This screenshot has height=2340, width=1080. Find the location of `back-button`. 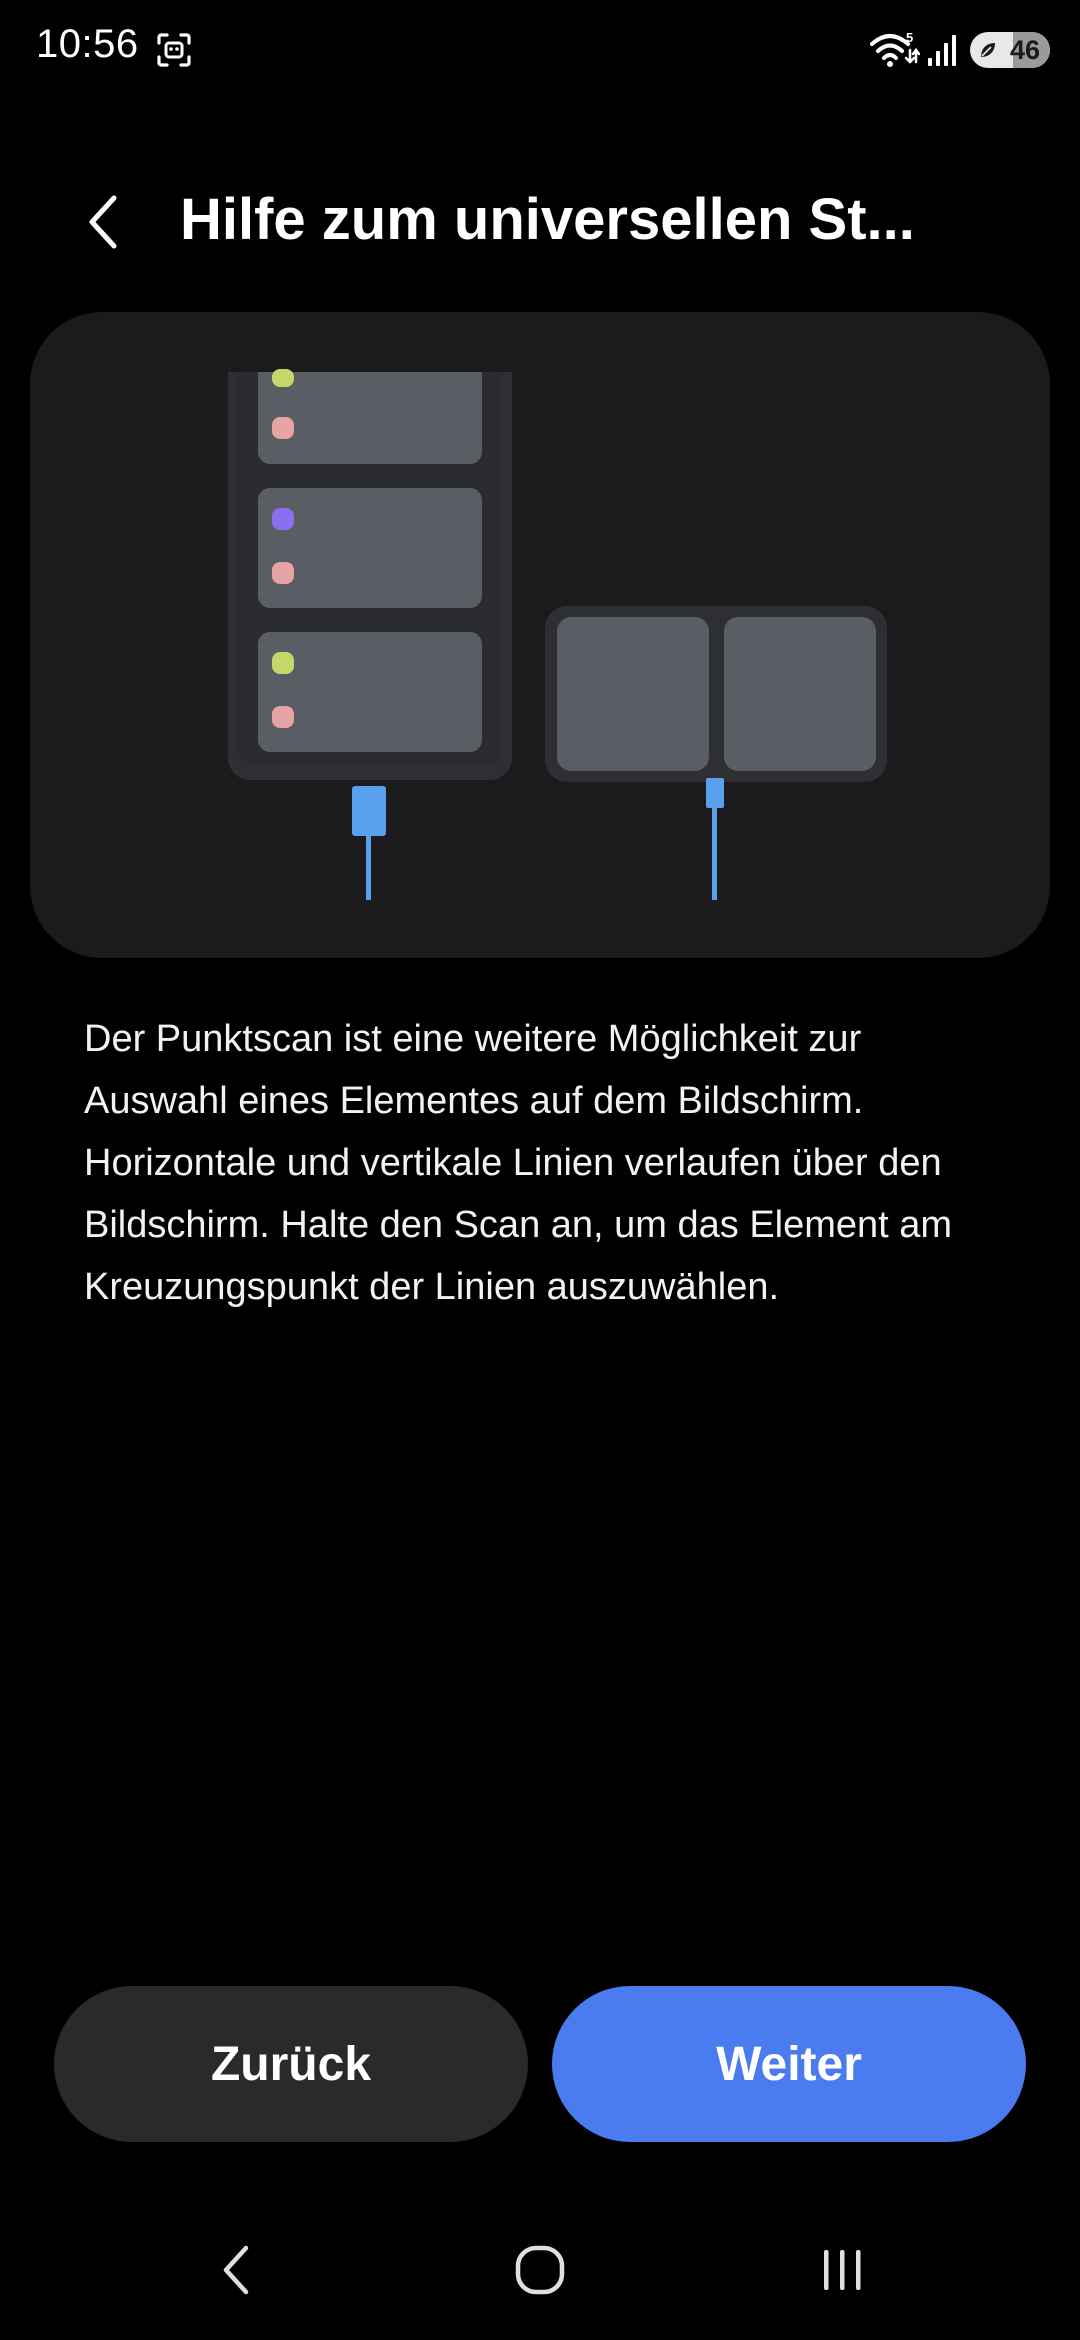

back-button is located at coordinates (104, 222).